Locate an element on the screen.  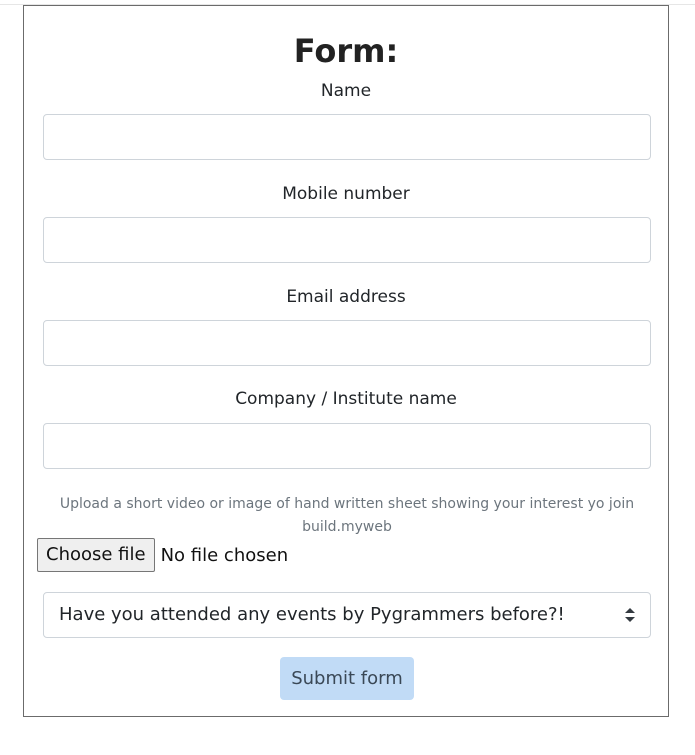
file-upload-control: Choose file No file chosen is located at coordinates (162, 555).